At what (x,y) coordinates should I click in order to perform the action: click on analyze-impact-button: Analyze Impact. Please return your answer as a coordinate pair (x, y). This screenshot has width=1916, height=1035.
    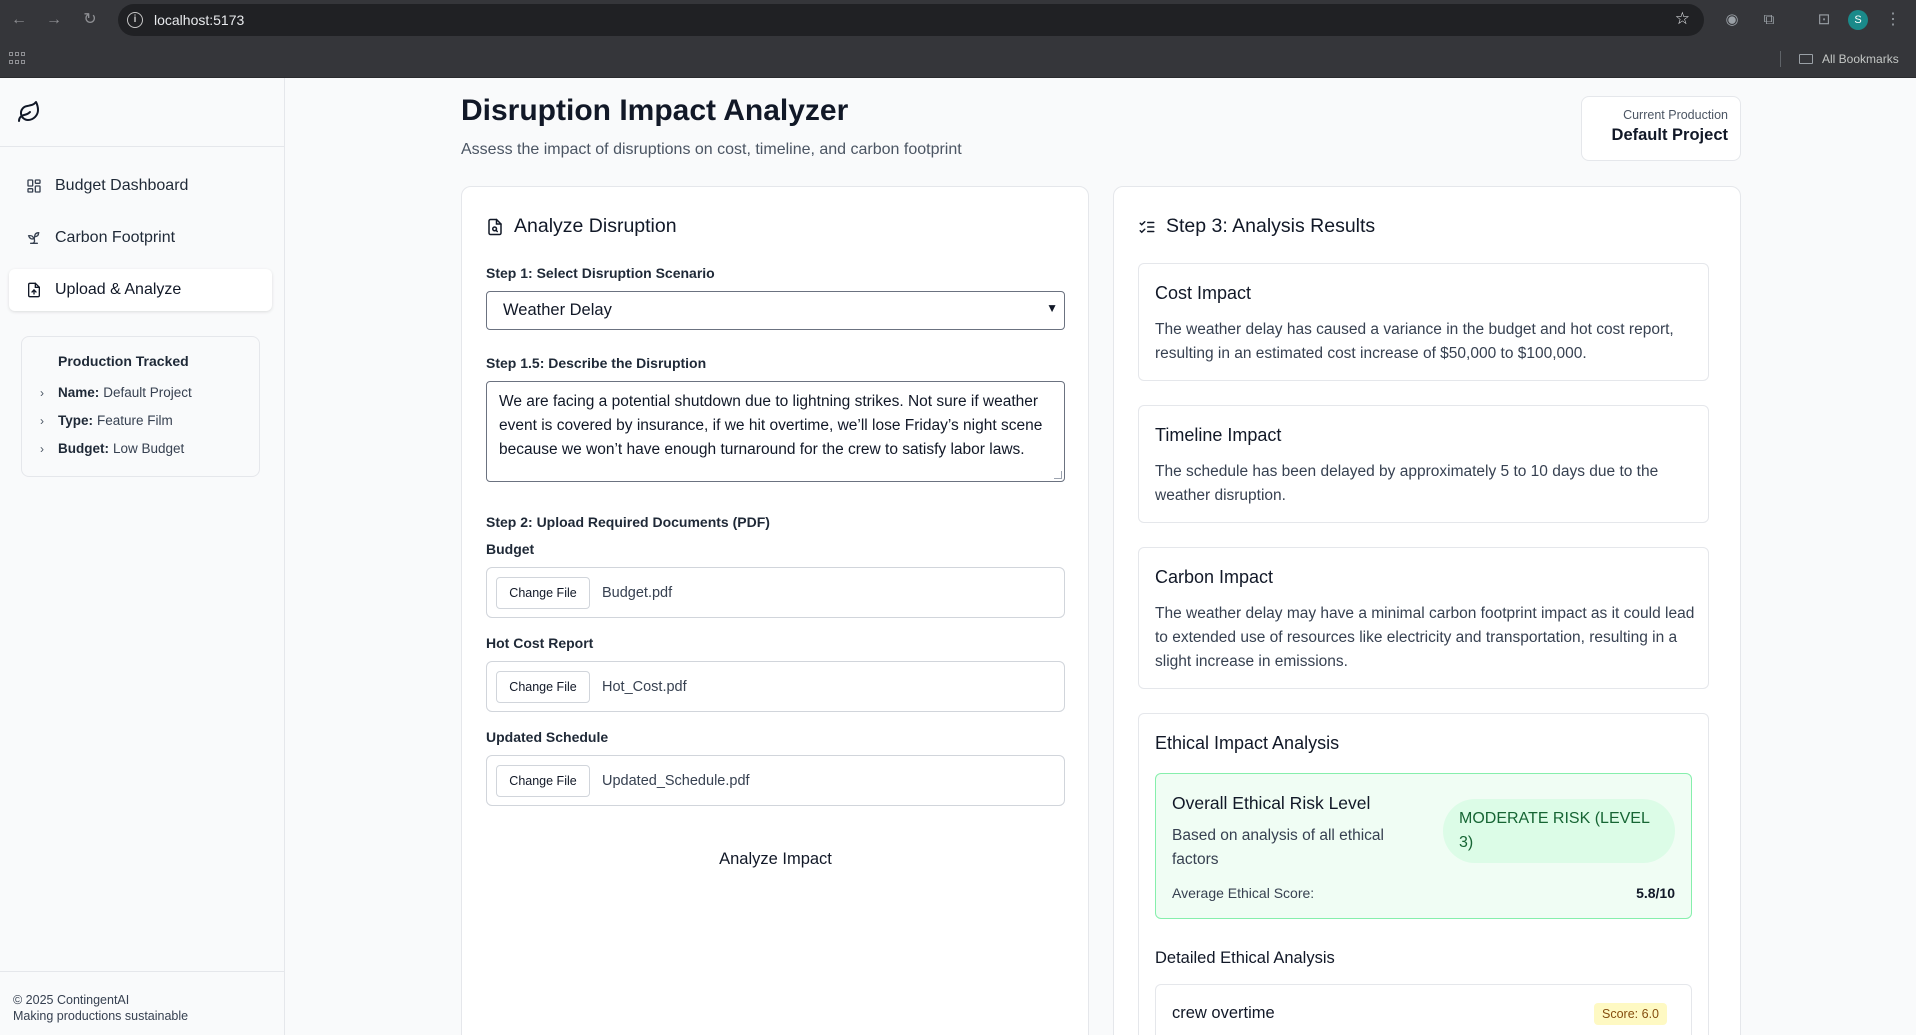
    Looking at the image, I should click on (775, 859).